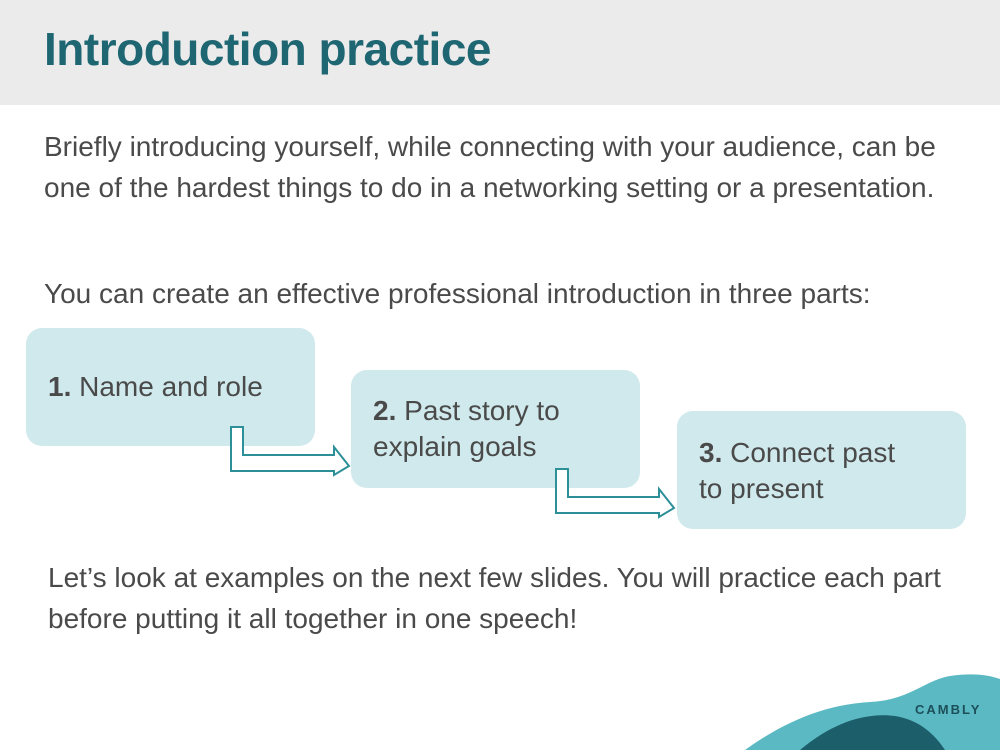  What do you see at coordinates (948, 709) in the screenshot?
I see `cambly-logo: CAMBLY` at bounding box center [948, 709].